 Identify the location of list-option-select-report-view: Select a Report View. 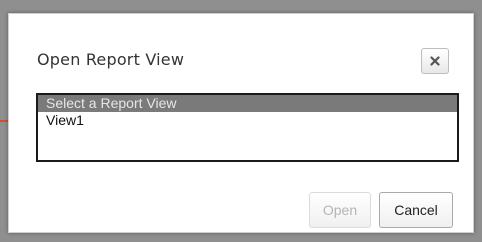
(247, 103).